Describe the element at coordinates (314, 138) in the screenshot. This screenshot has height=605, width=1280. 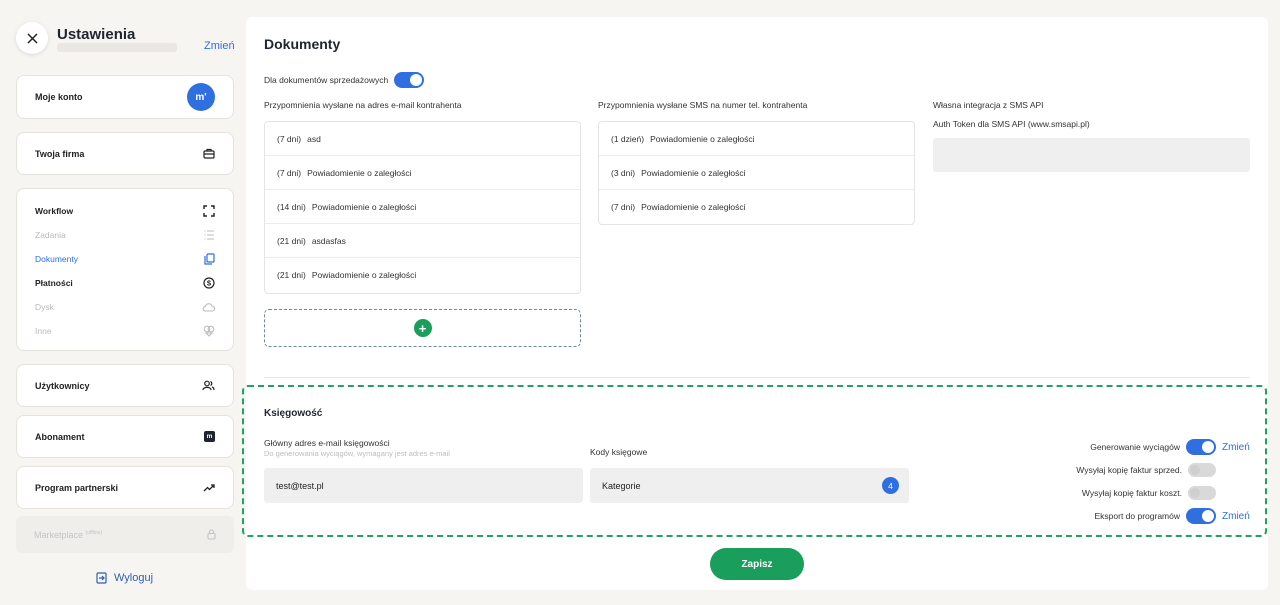
I see `reminder-text: asd` at that location.